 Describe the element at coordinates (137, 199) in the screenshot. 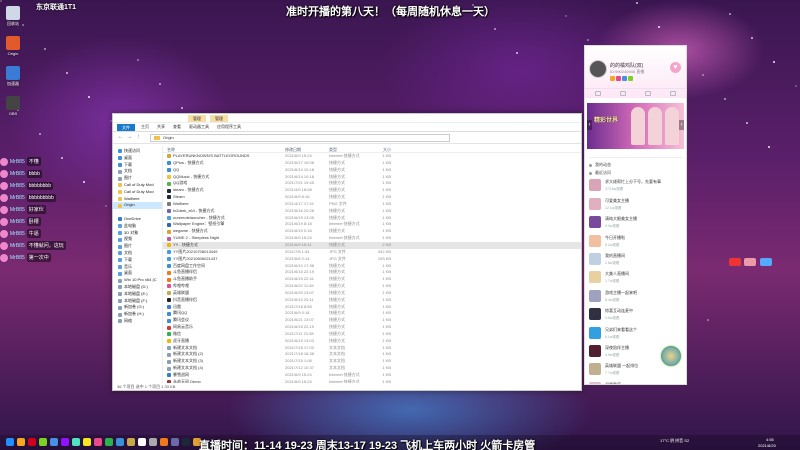

I see `nav-item: Wallhere` at that location.